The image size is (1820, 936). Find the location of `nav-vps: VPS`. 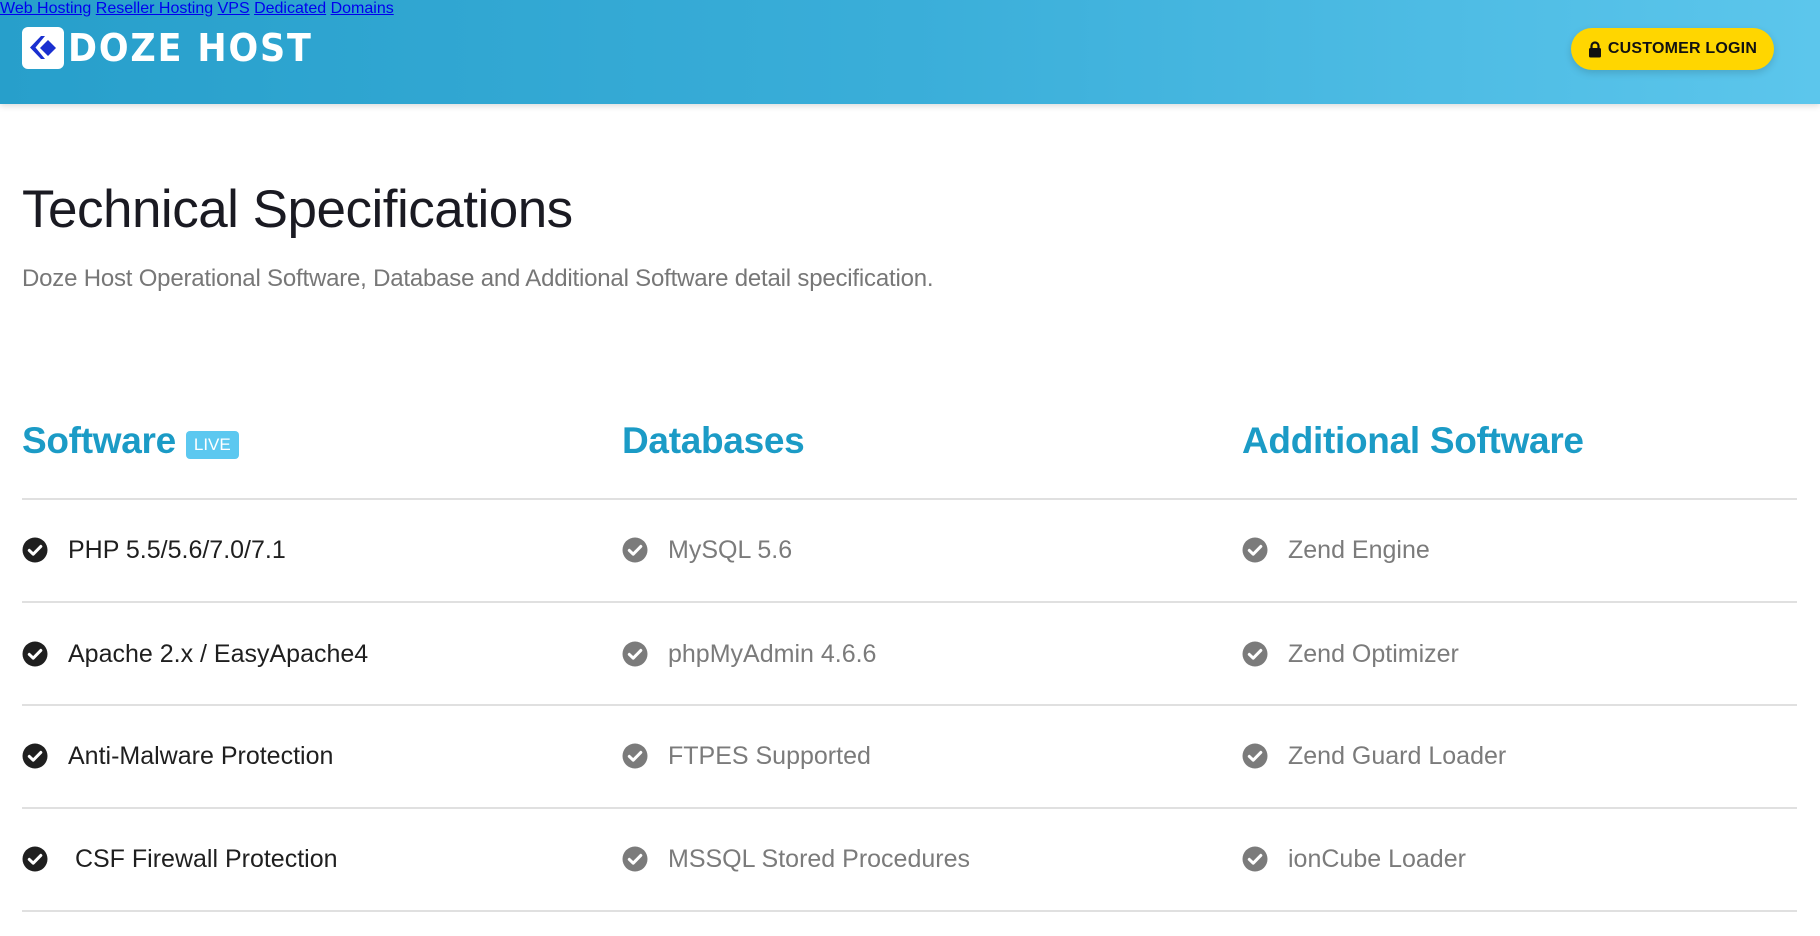

nav-vps: VPS is located at coordinates (234, 8).